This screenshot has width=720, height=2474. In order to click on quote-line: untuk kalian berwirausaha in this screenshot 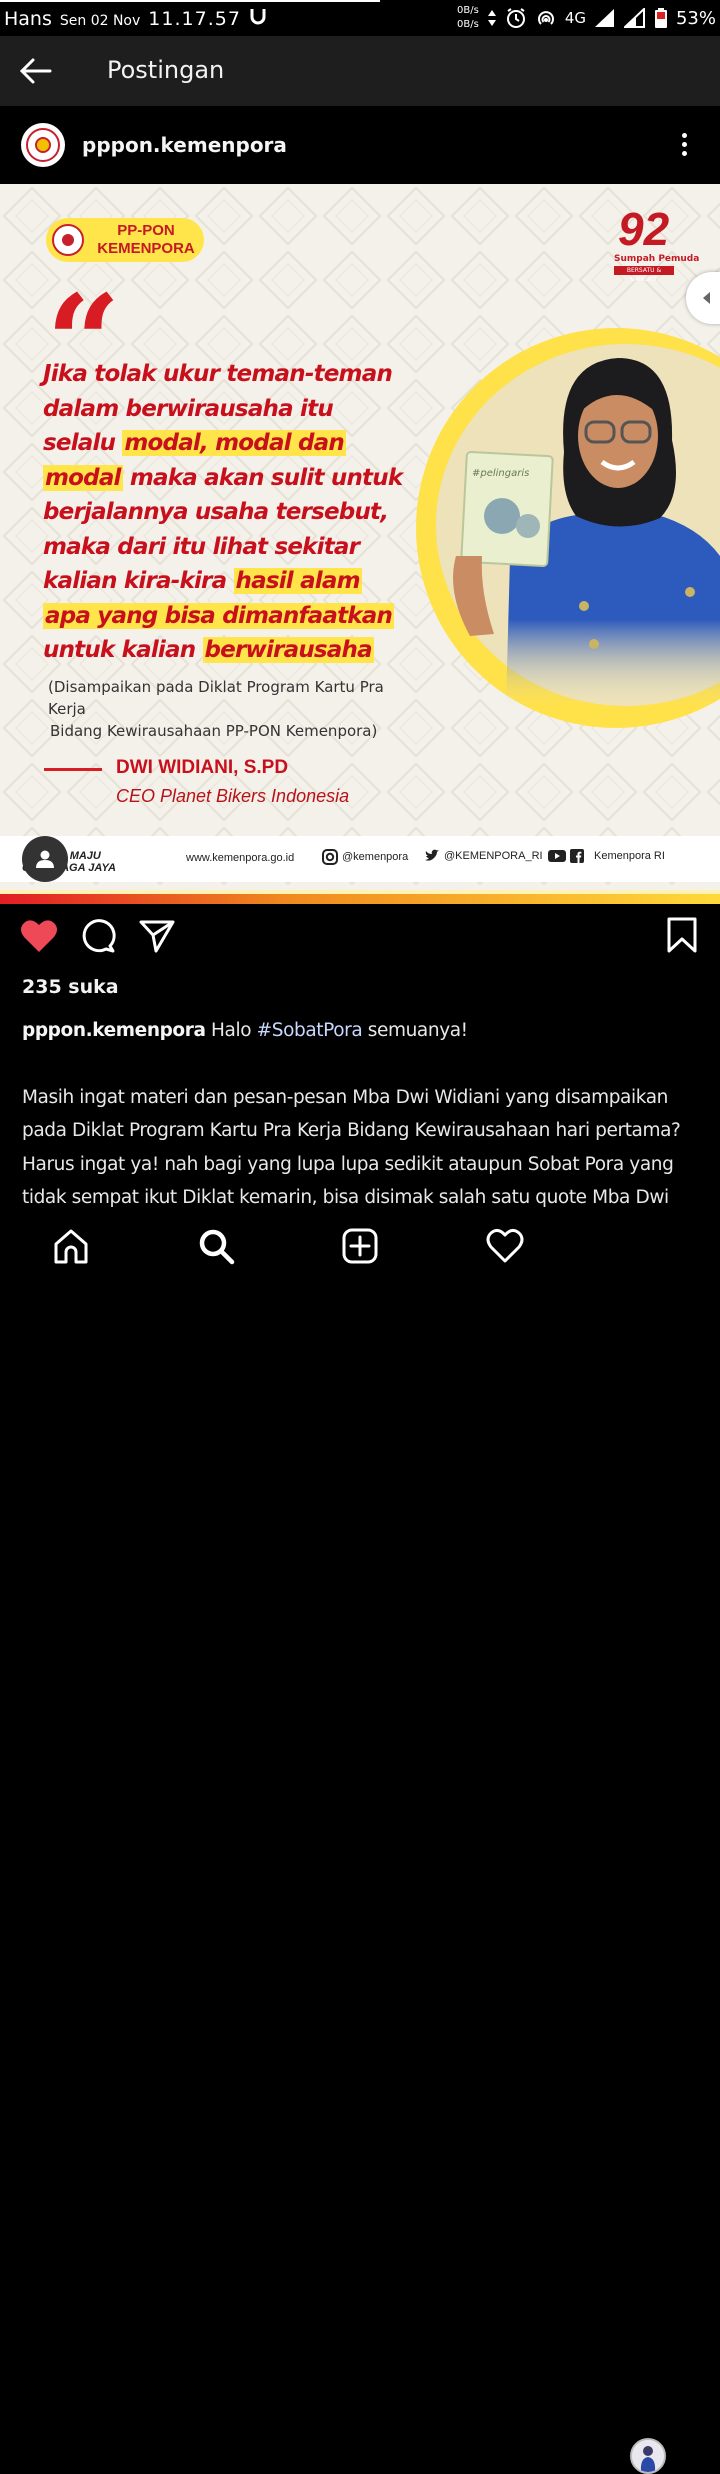, I will do `click(243, 650)`.